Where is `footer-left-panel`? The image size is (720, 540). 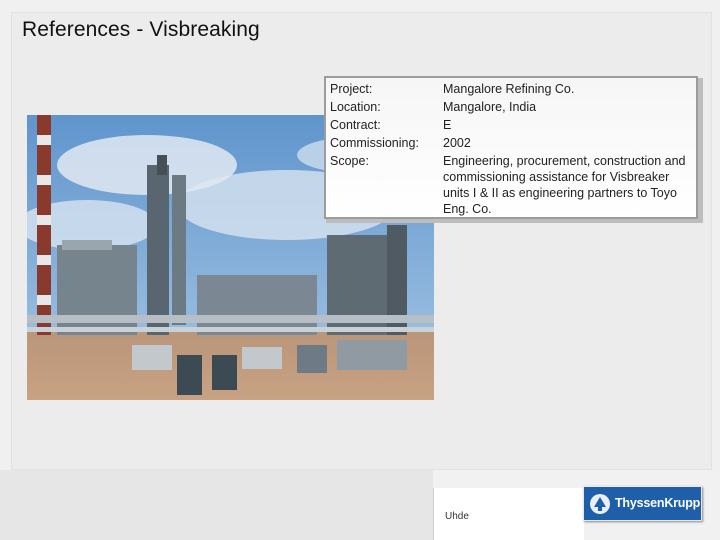 footer-left-panel is located at coordinates (216, 505).